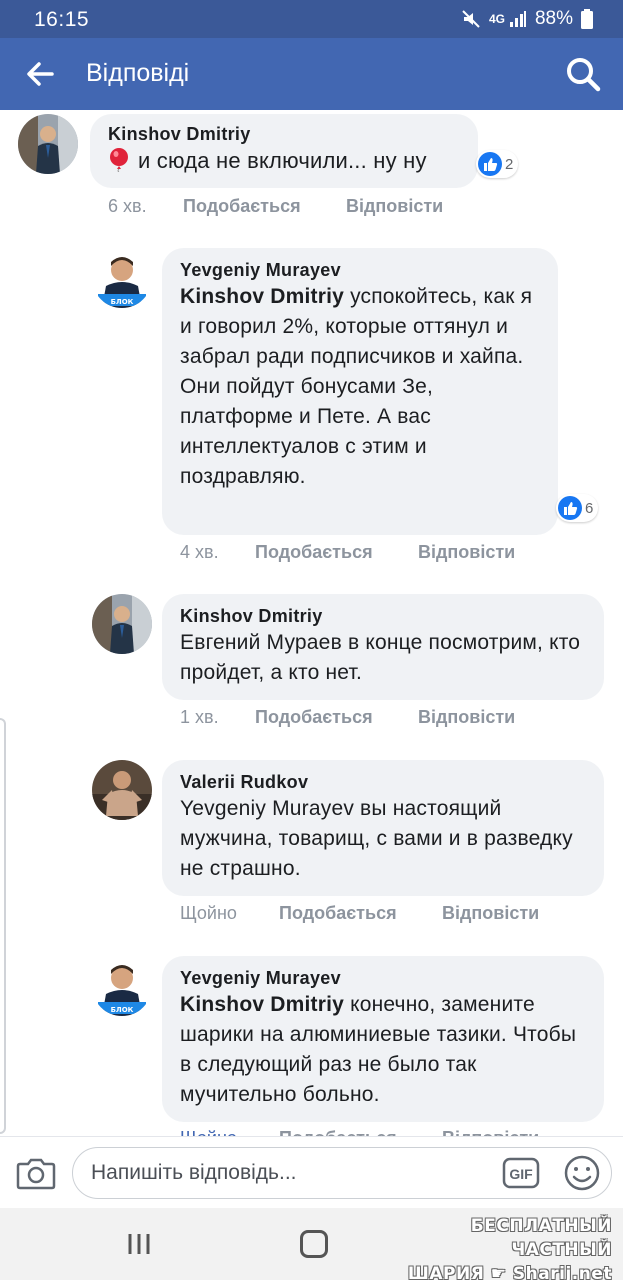 The image size is (623, 1280). Describe the element at coordinates (119, 160) in the screenshot. I see `balloon-icon` at that location.